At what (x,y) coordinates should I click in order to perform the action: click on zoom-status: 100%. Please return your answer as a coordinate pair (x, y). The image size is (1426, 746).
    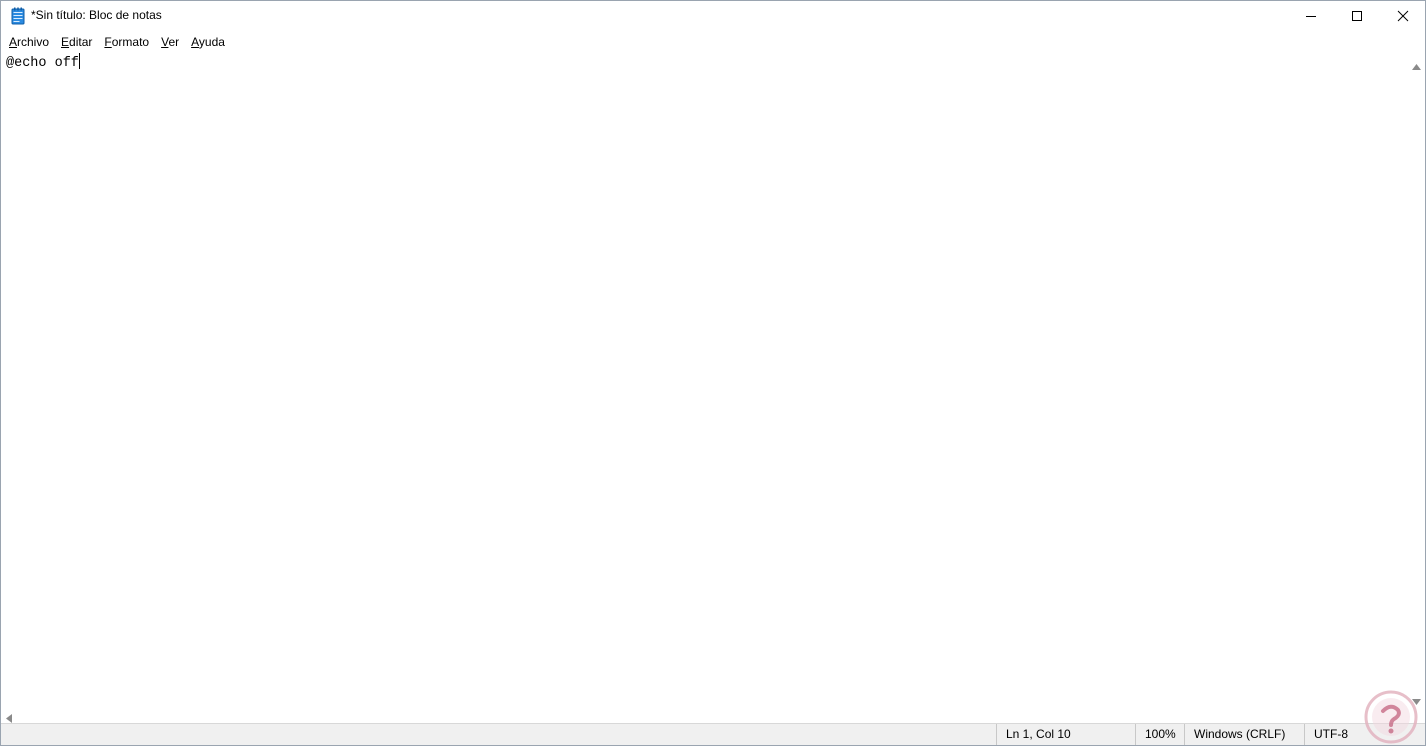
    Looking at the image, I should click on (1160, 734).